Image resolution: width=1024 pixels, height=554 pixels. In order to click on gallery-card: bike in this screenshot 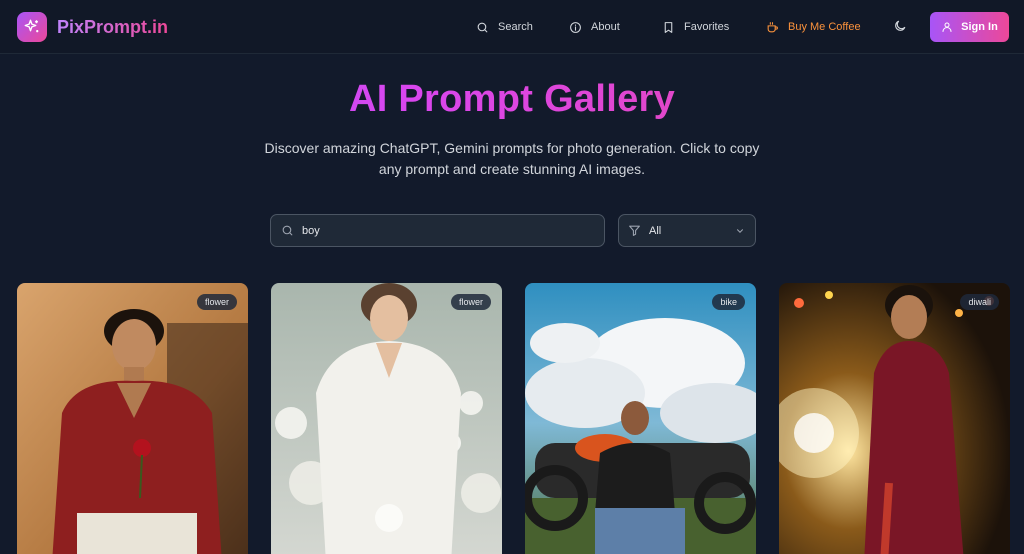, I will do `click(640, 418)`.